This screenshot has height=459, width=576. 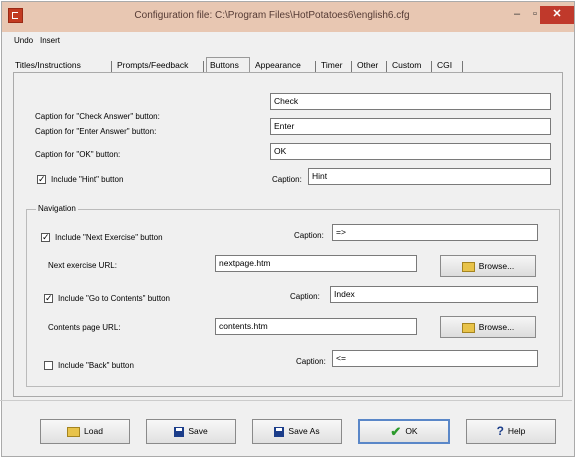 I want to click on contents-caption-input: Index, so click(x=434, y=294).